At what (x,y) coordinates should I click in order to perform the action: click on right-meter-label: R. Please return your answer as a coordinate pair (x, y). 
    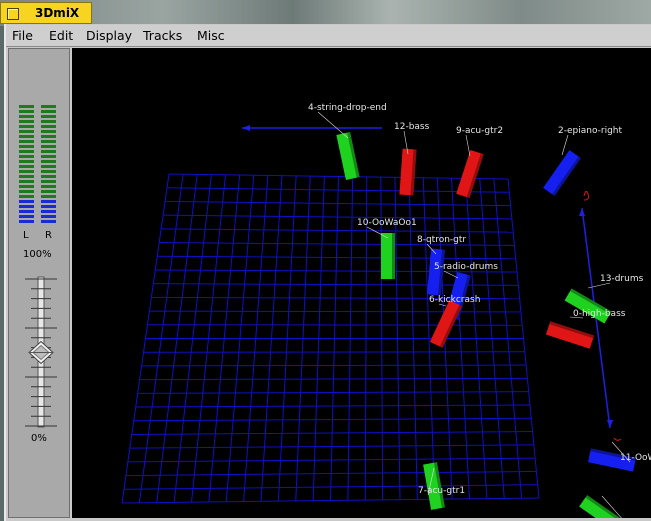
    Looking at the image, I should click on (48, 235).